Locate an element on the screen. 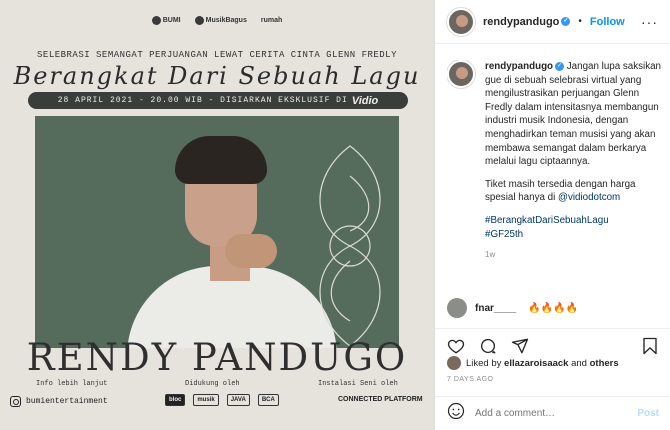  instagram-handle: bumientertainment is located at coordinates (67, 401).